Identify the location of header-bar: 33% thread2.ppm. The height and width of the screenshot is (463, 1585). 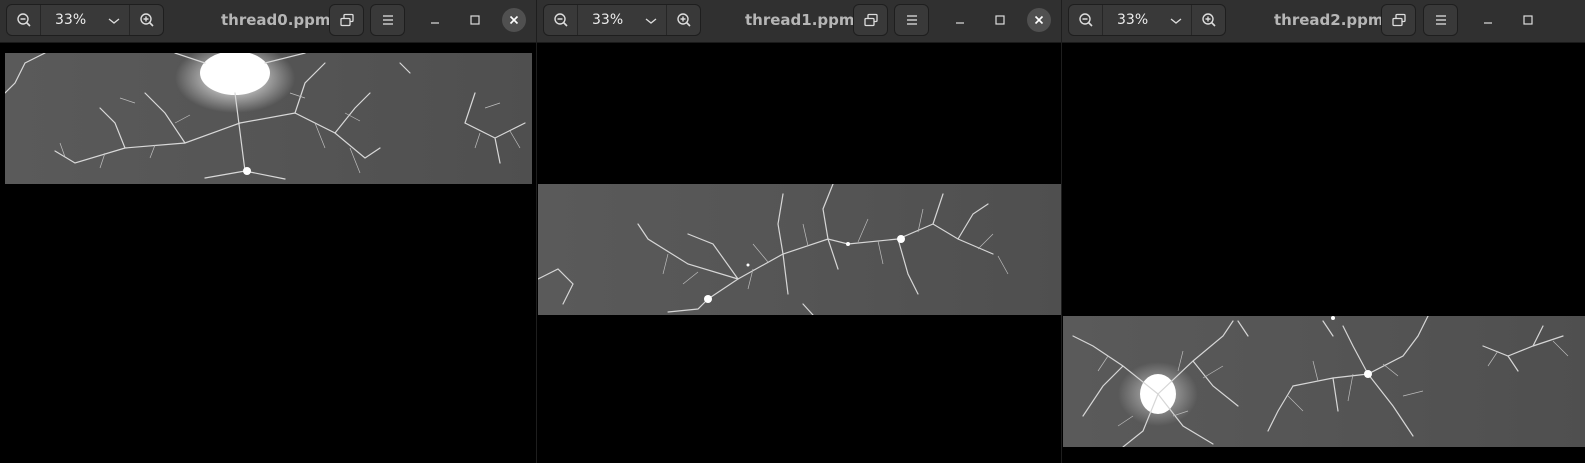
(1323, 21).